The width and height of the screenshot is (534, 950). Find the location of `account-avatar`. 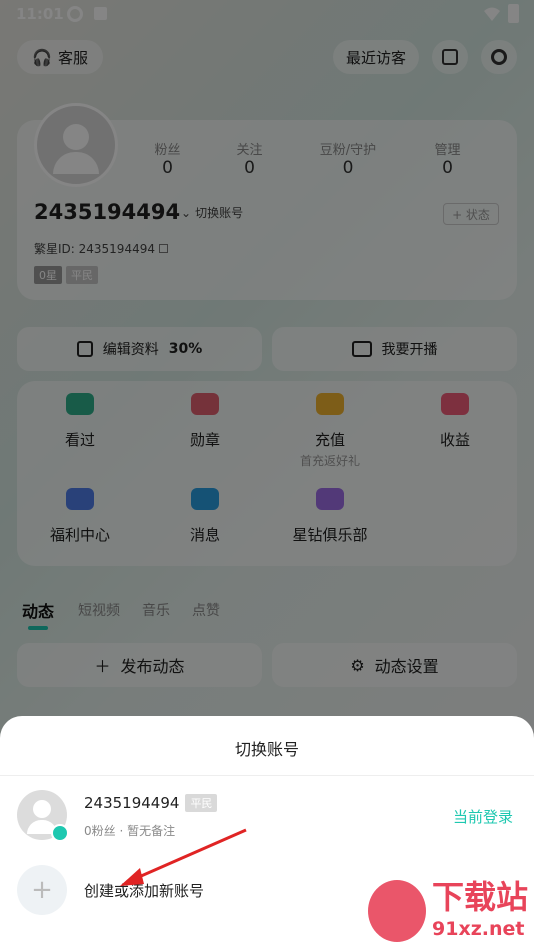

account-avatar is located at coordinates (43, 816).